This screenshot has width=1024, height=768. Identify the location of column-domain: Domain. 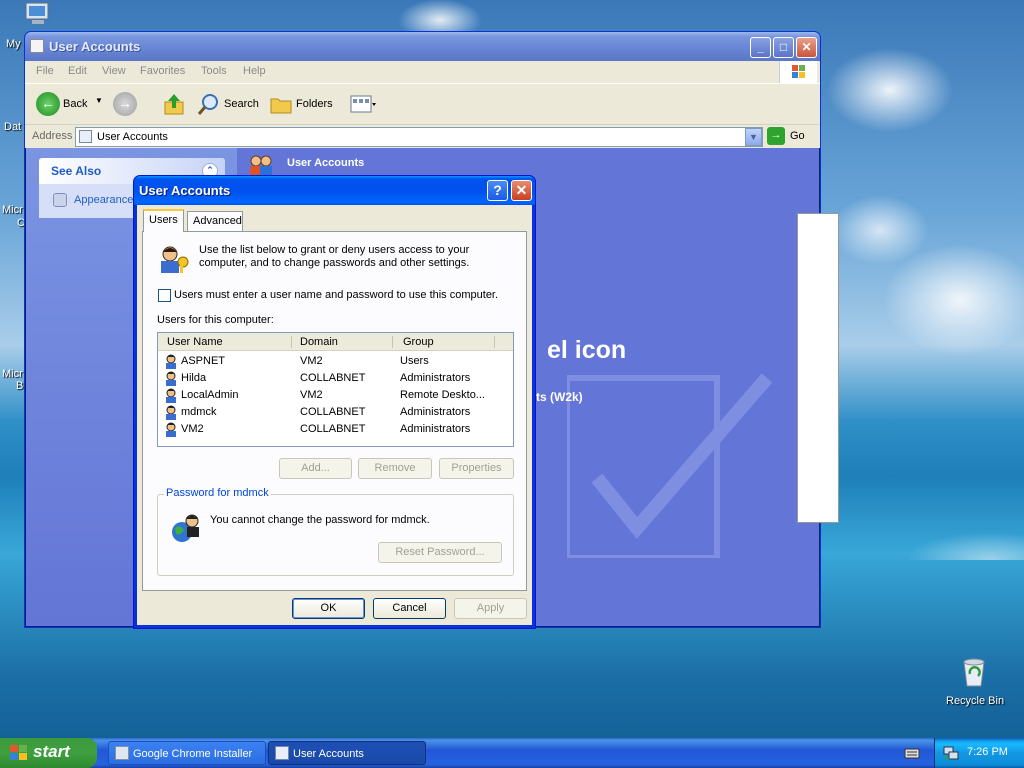
(319, 342).